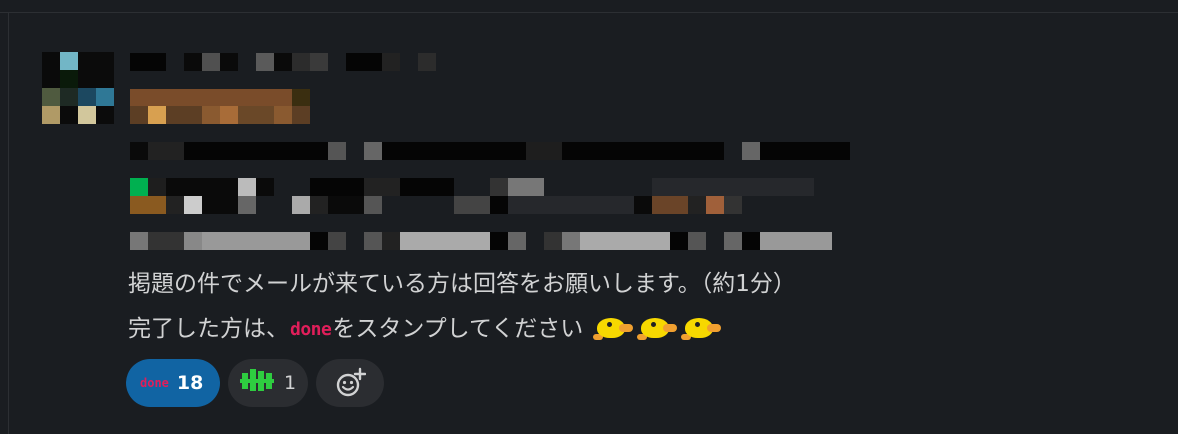  I want to click on reactions-bar: done 18 1, so click(255, 383).